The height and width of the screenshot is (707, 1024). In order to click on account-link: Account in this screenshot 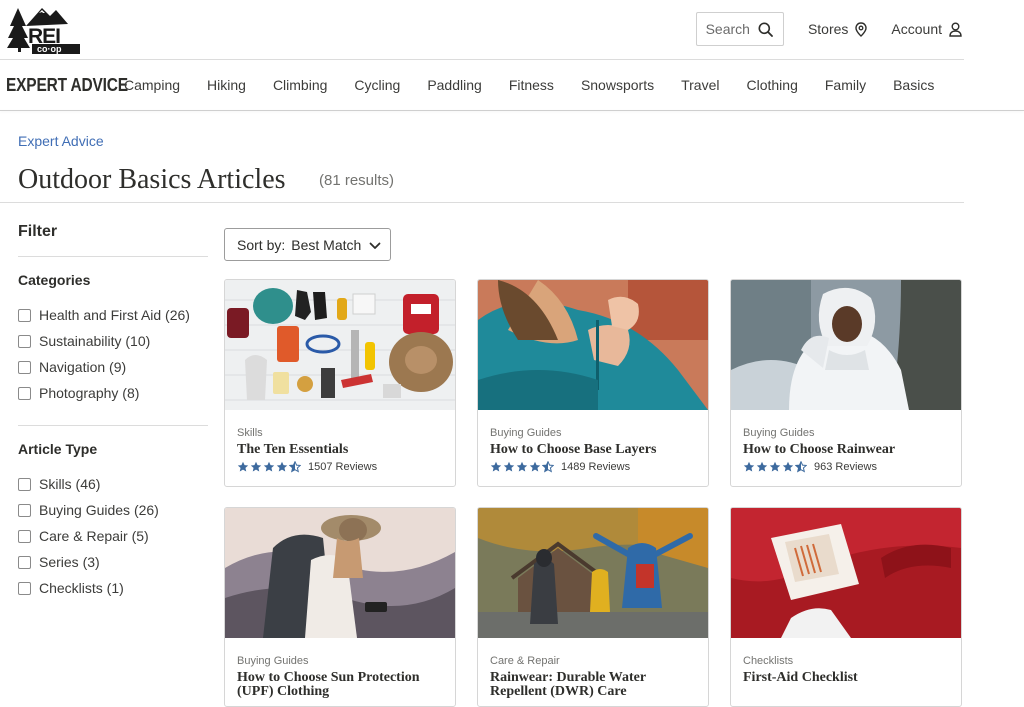, I will do `click(926, 29)`.